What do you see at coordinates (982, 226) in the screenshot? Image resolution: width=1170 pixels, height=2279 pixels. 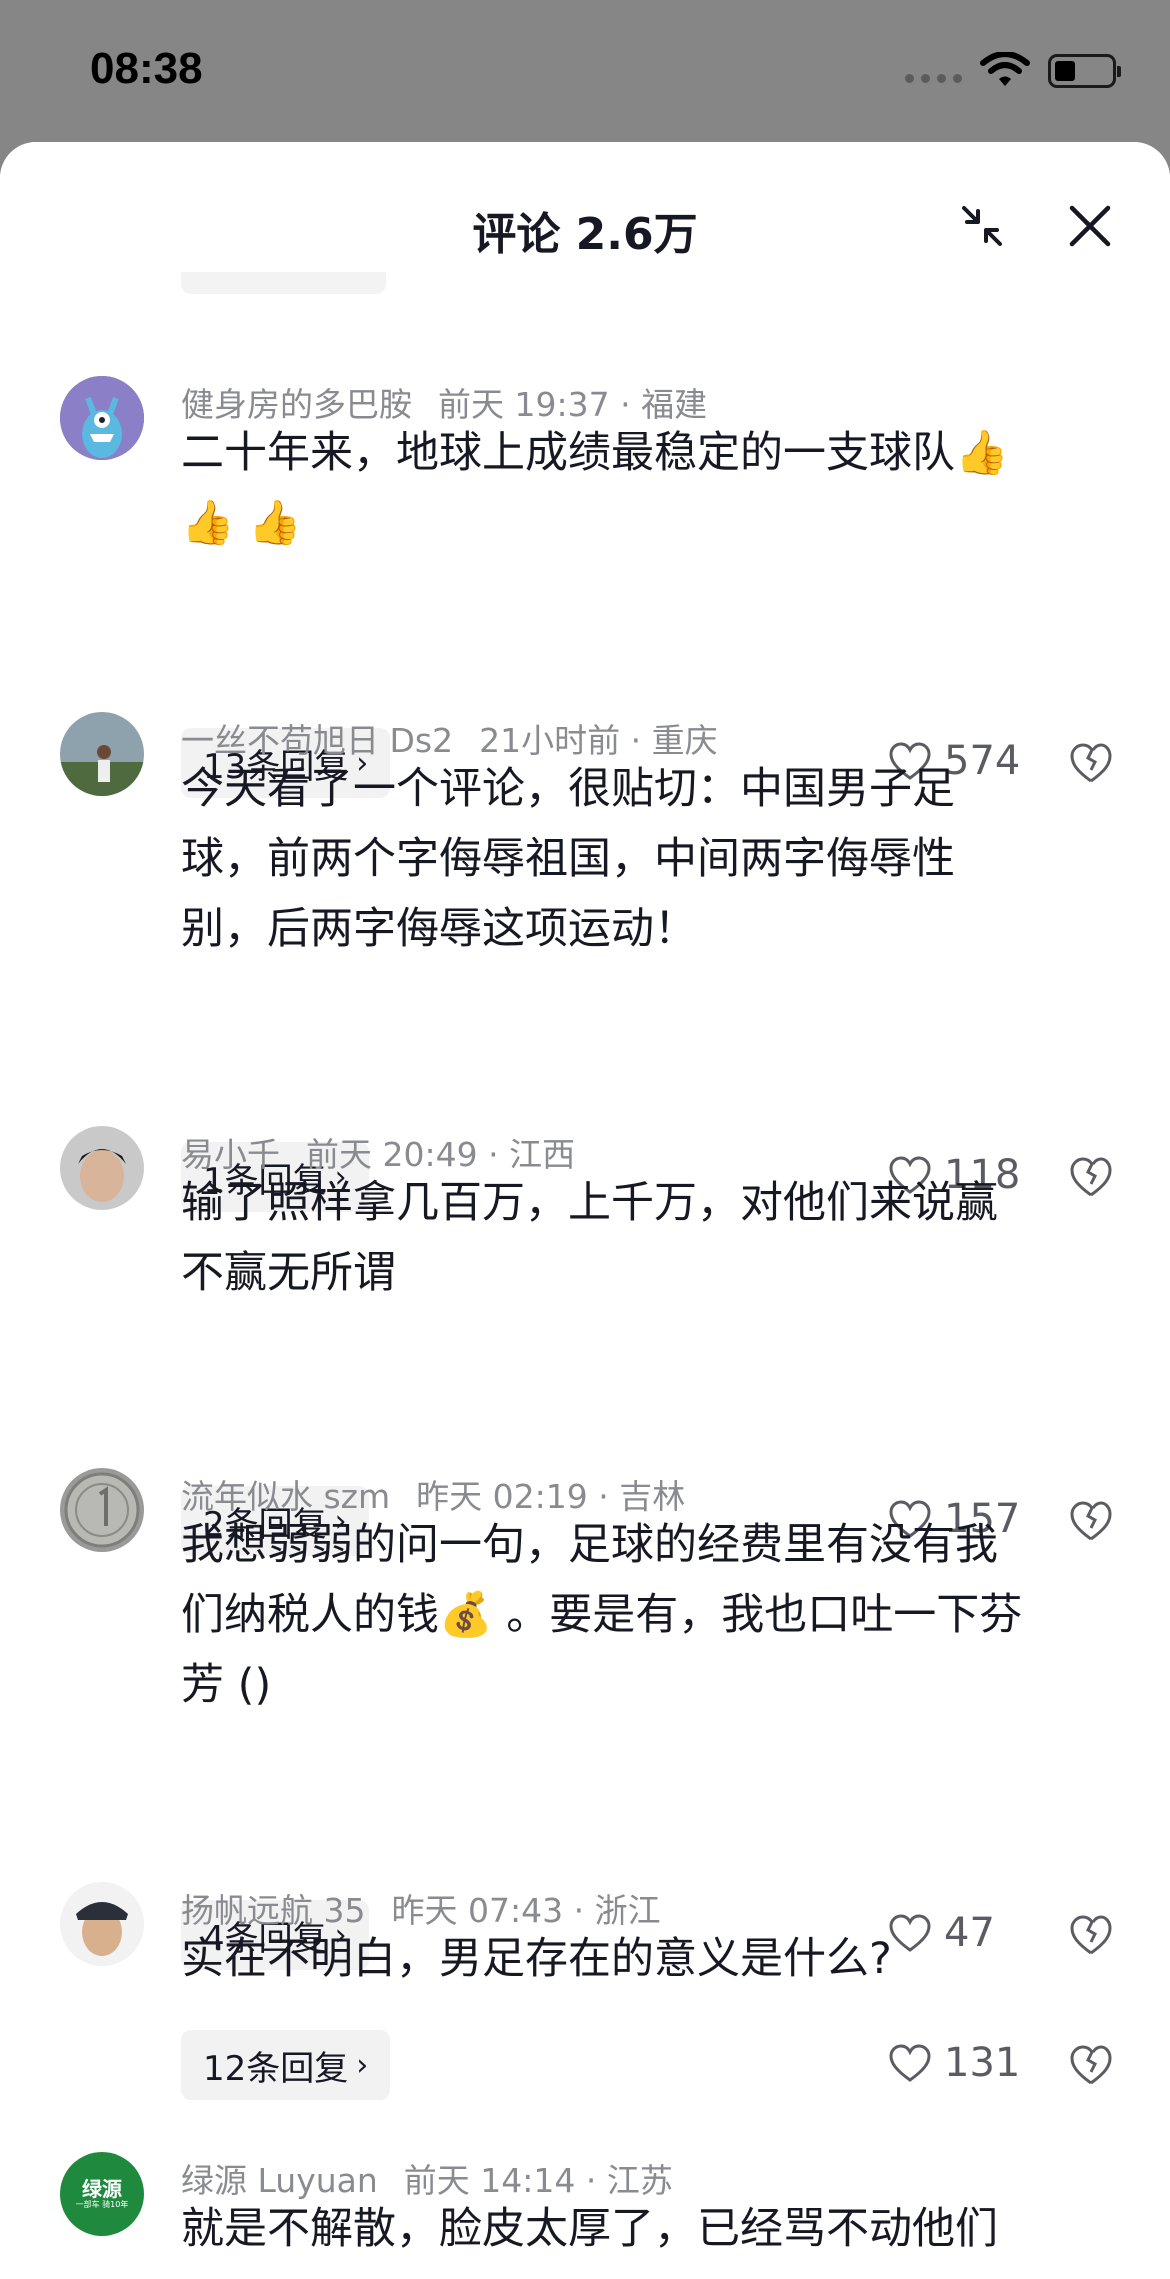 I see `collapse-icon` at bounding box center [982, 226].